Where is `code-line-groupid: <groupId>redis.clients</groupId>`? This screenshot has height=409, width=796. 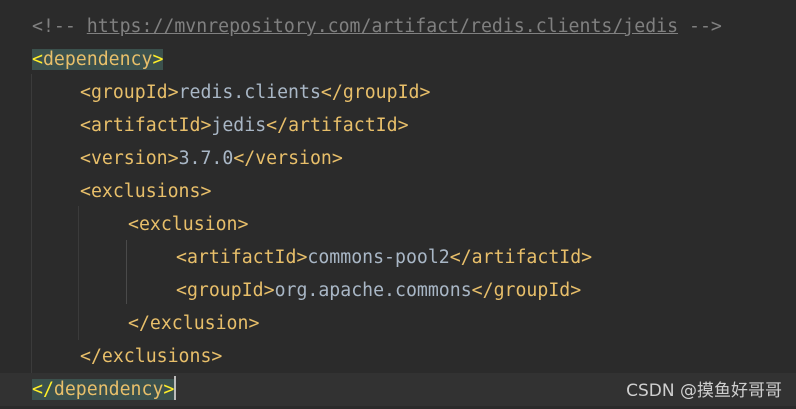
code-line-groupid: <groupId>redis.clients</groupId> is located at coordinates (255, 92).